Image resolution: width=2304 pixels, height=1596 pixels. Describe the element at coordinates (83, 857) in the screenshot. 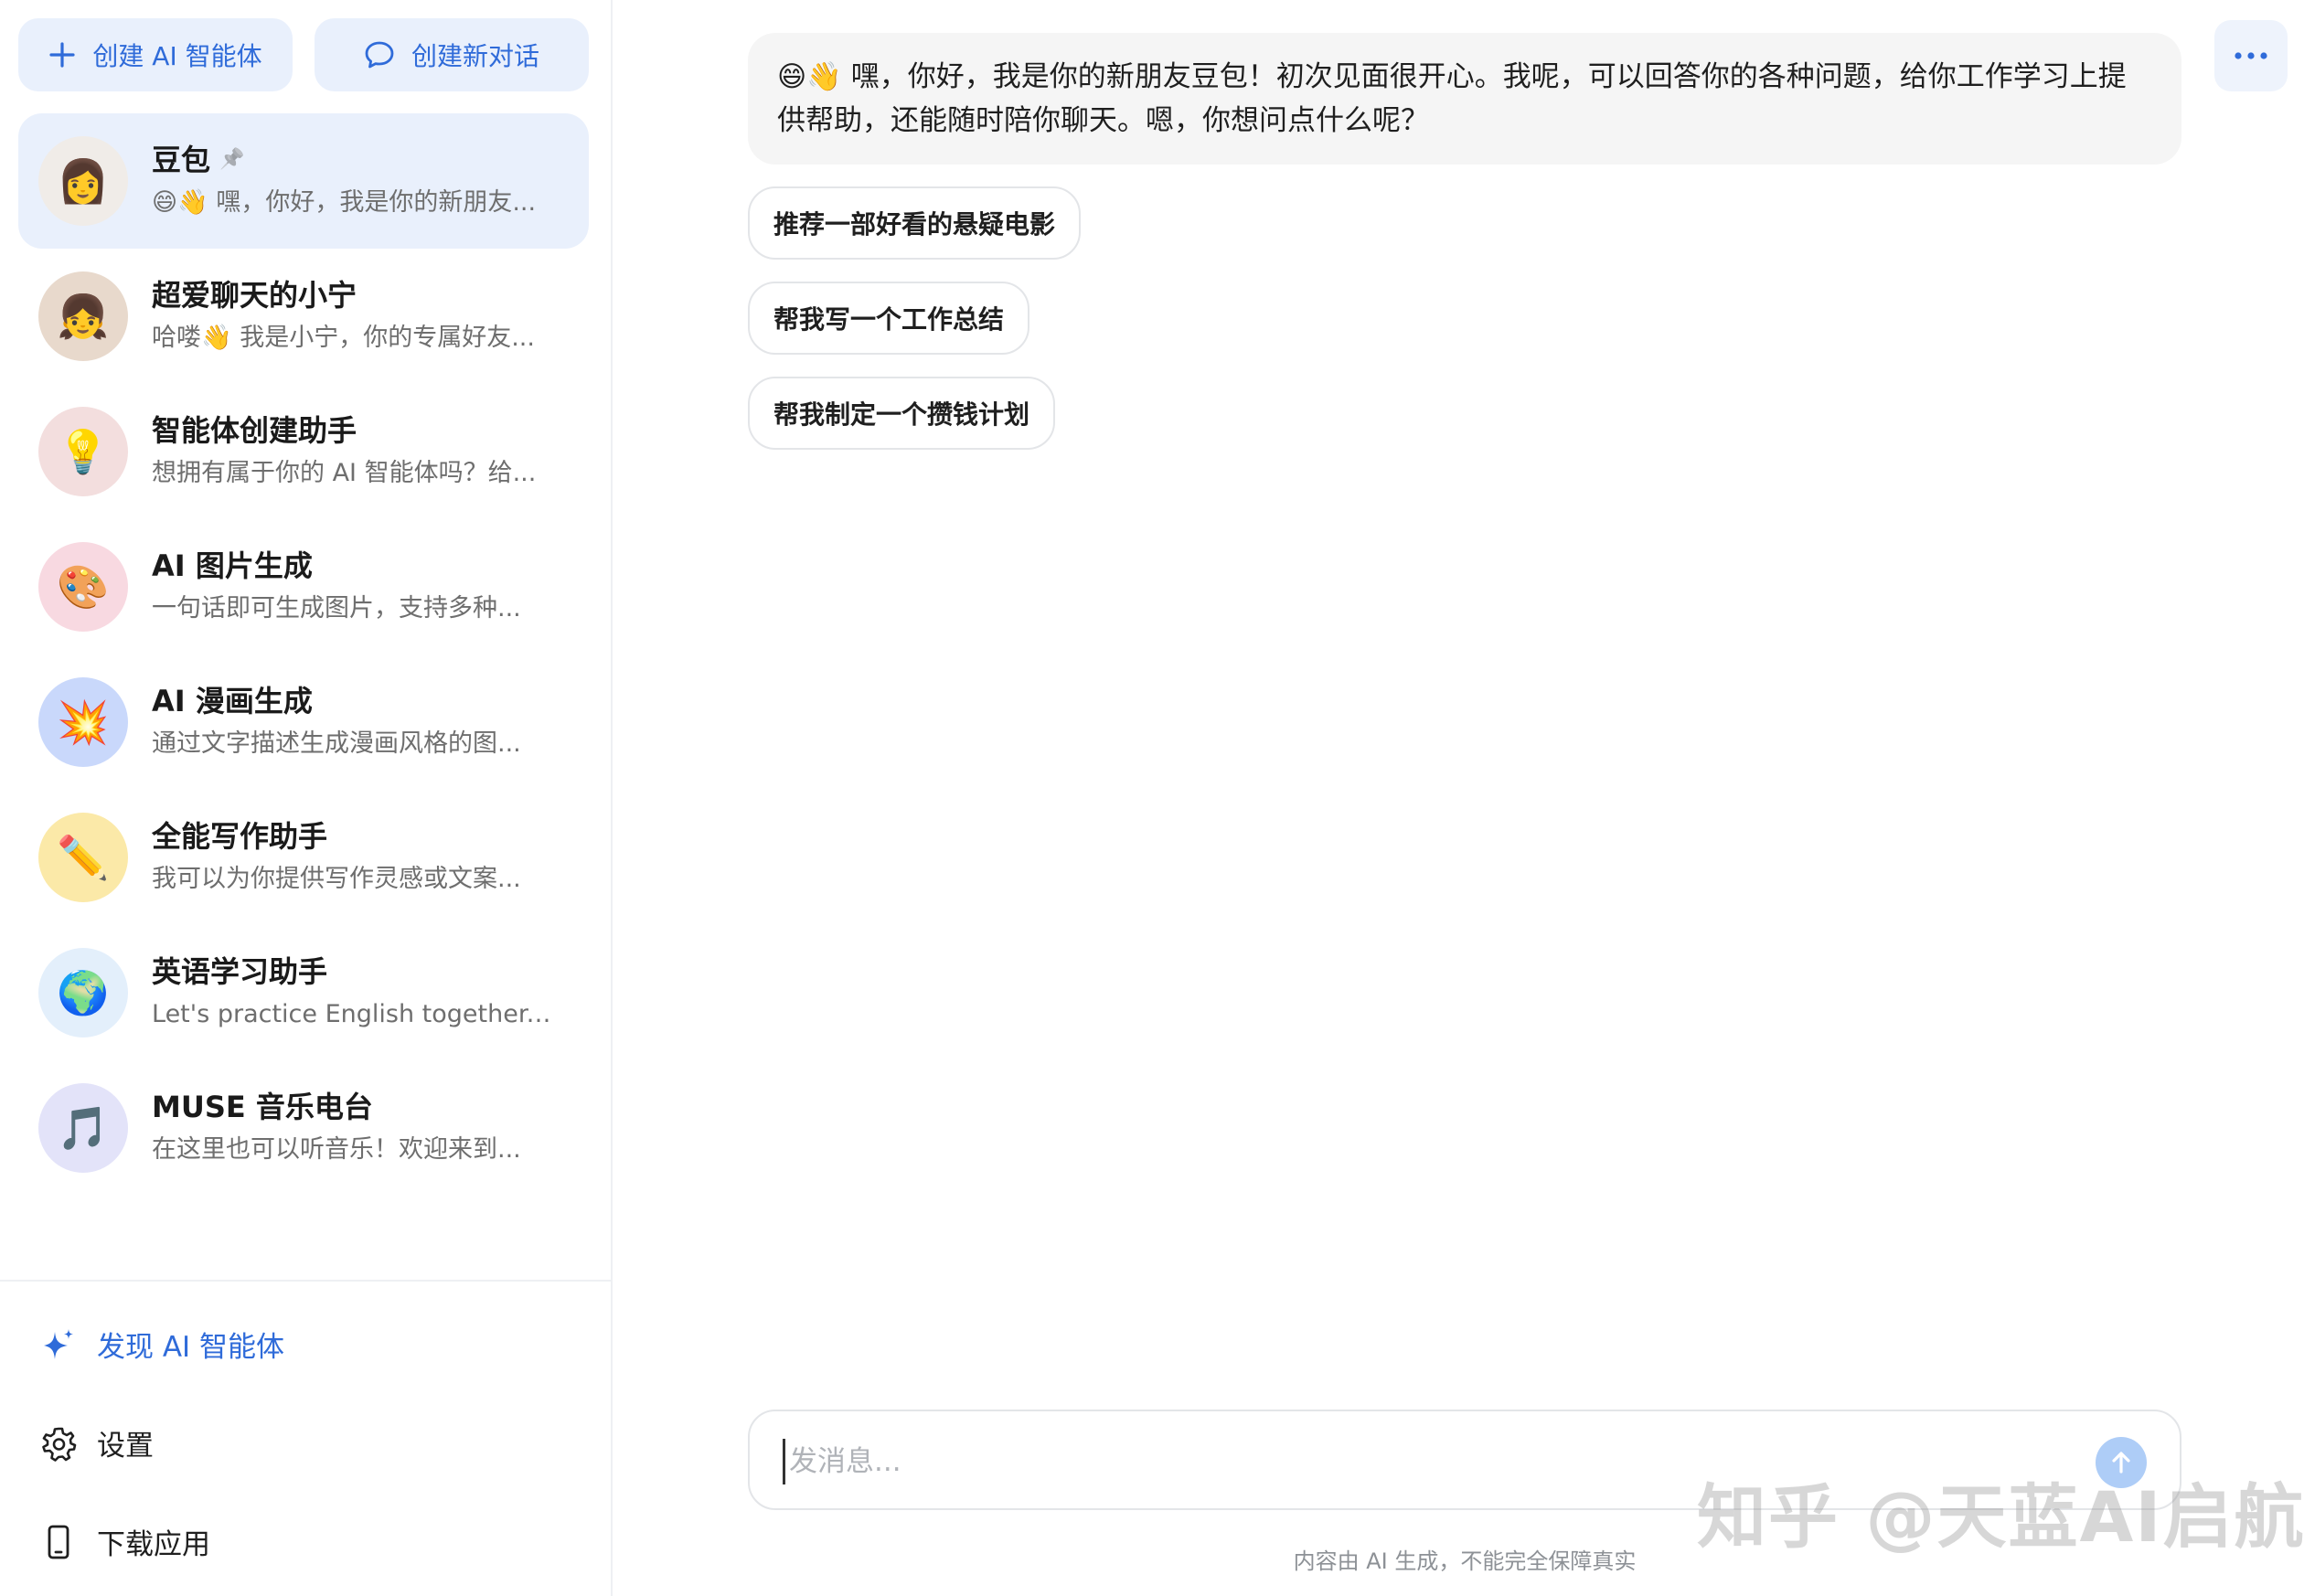

I see `agent-avatar: ✏️` at that location.